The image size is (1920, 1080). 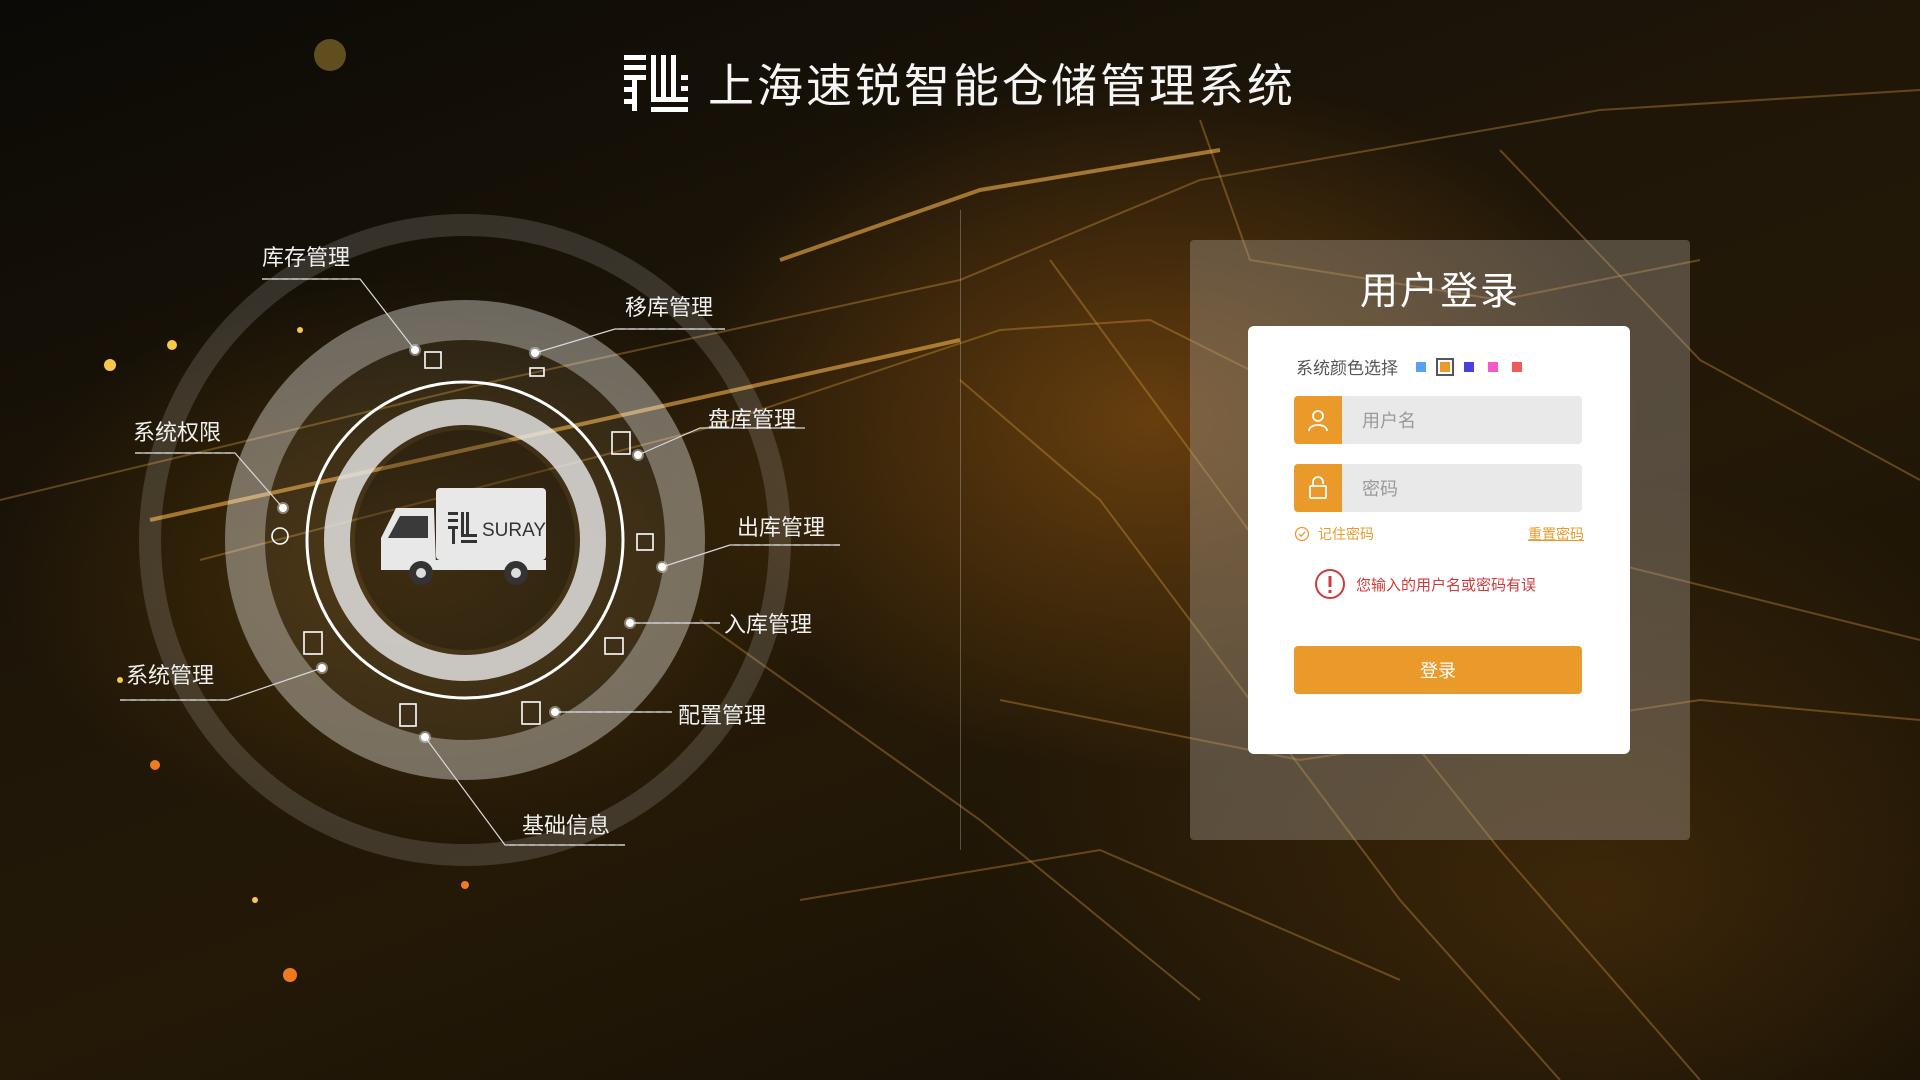 What do you see at coordinates (960, 530) in the screenshot?
I see `vertical-divider` at bounding box center [960, 530].